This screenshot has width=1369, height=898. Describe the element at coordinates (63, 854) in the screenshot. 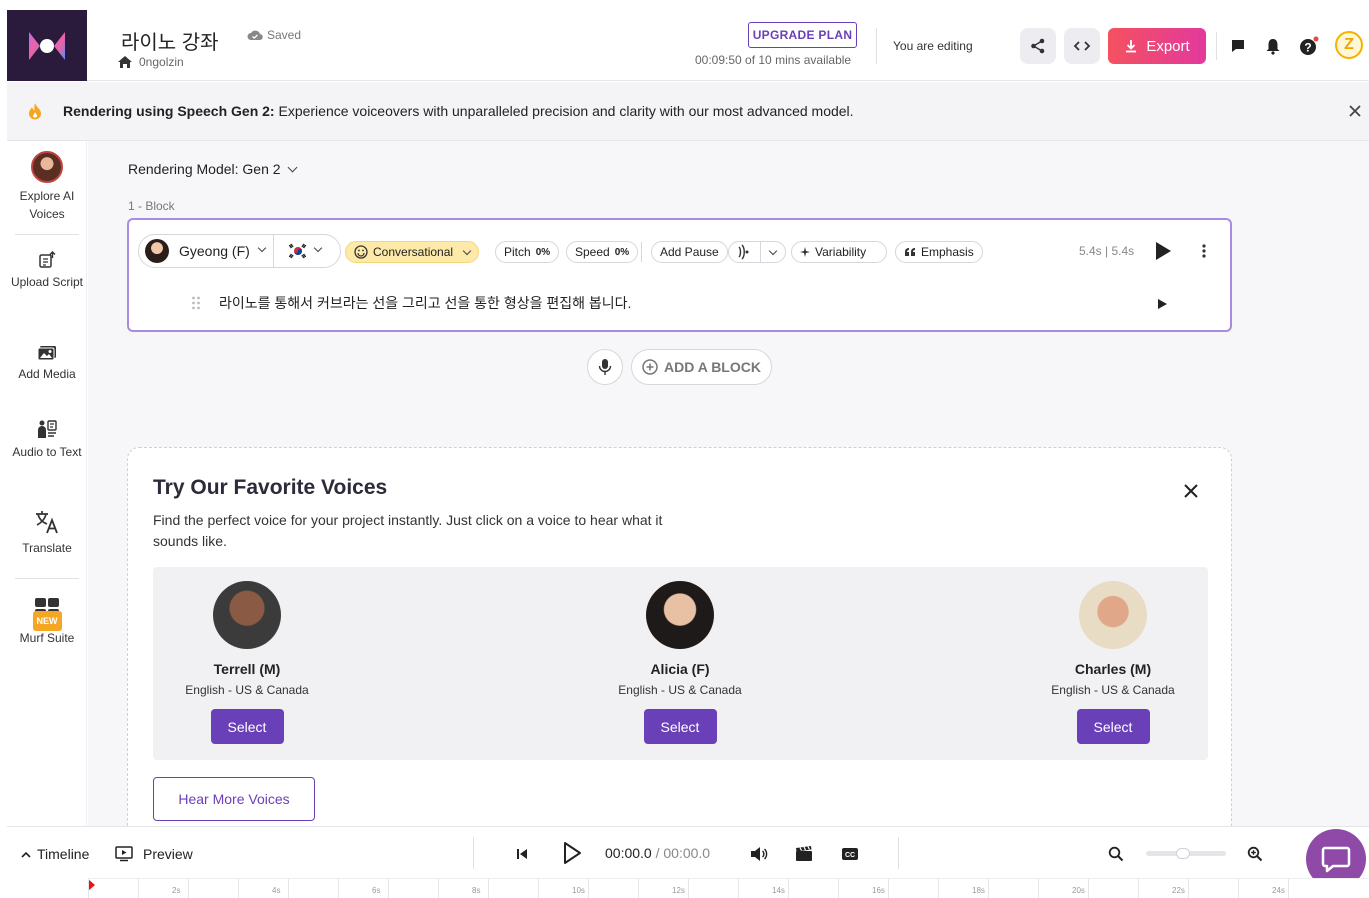

I see `timeline-label: Timeline` at that location.